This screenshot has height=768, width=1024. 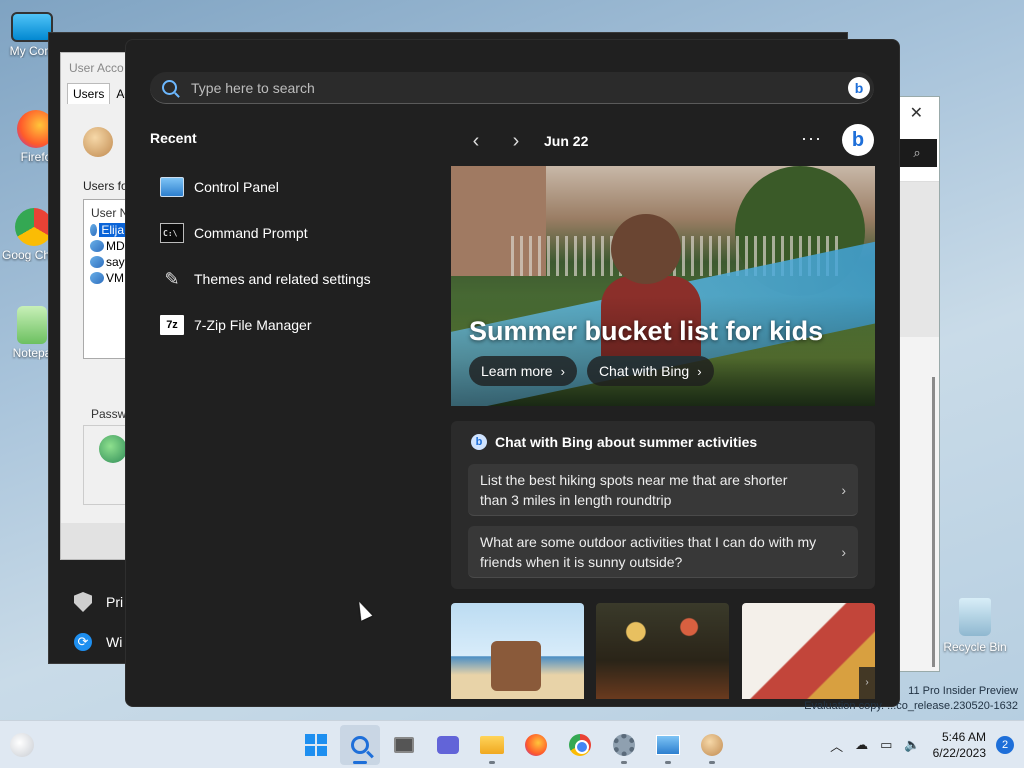 I want to click on menu-item-privacy: Pri, so click(x=98, y=602).